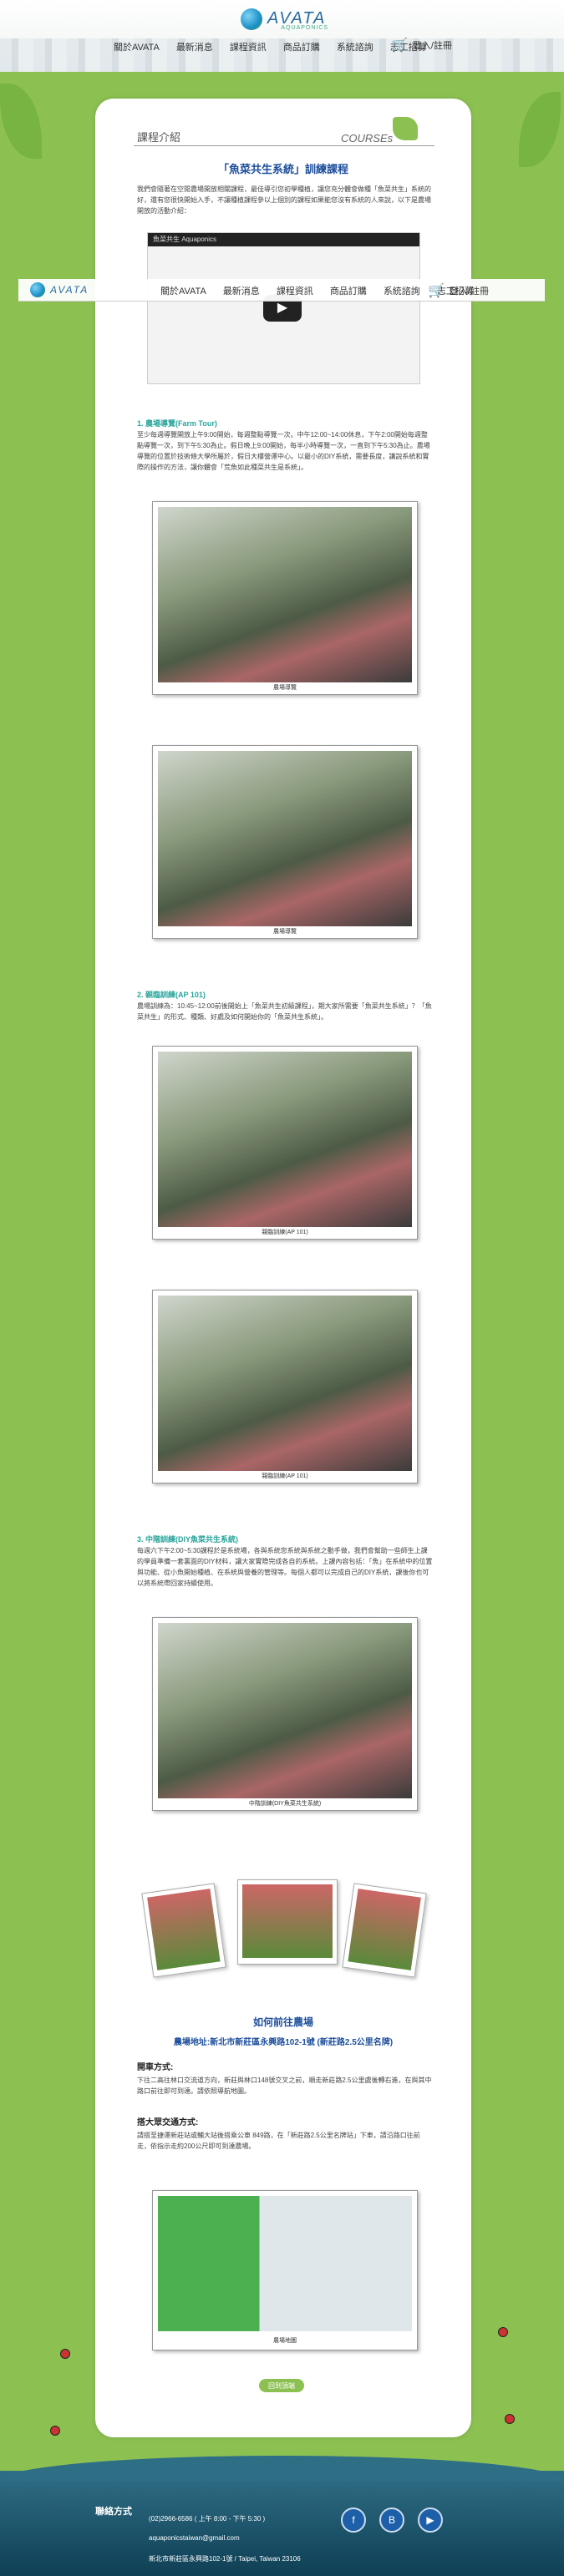  I want to click on facebook-icon: f, so click(354, 2520).